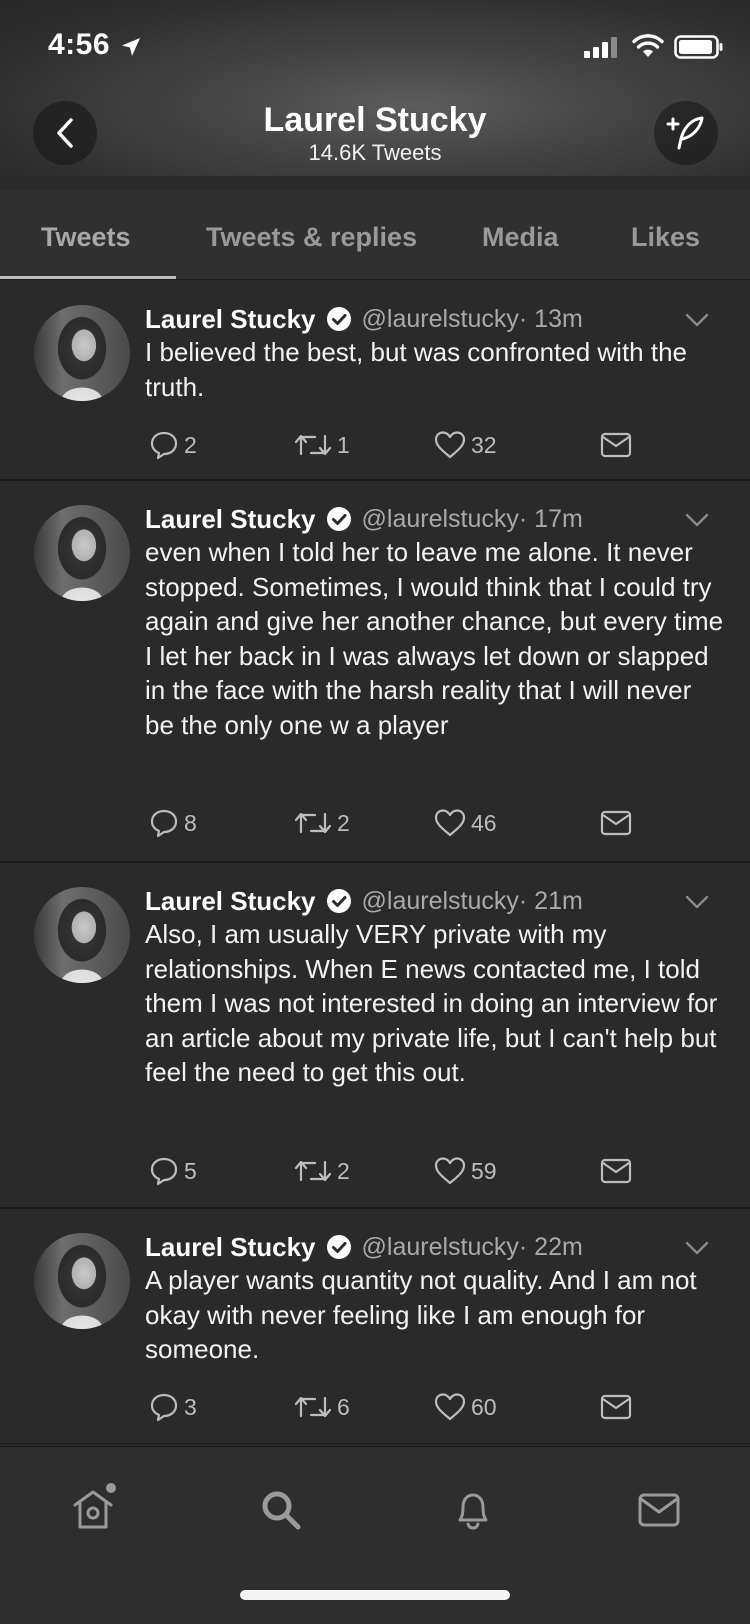  I want to click on reply-button: 3, so click(172, 1407).